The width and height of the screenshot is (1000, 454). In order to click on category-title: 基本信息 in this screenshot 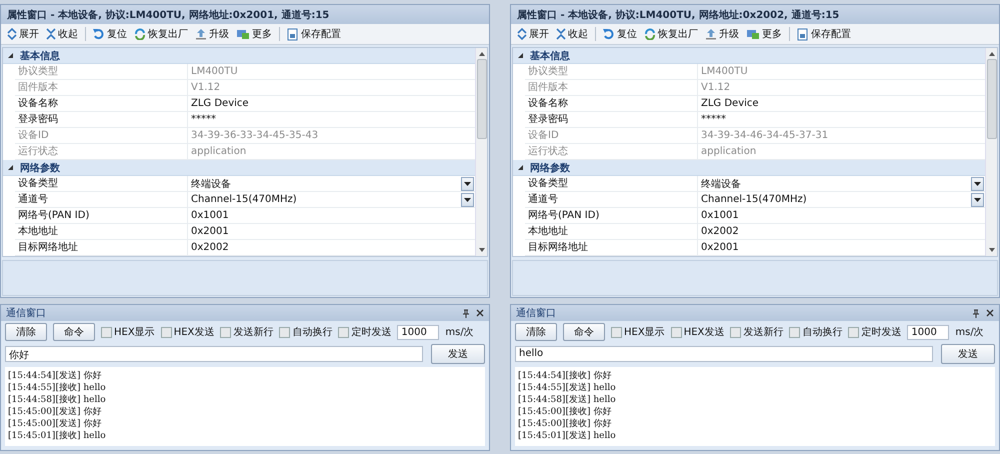, I will do `click(40, 56)`.